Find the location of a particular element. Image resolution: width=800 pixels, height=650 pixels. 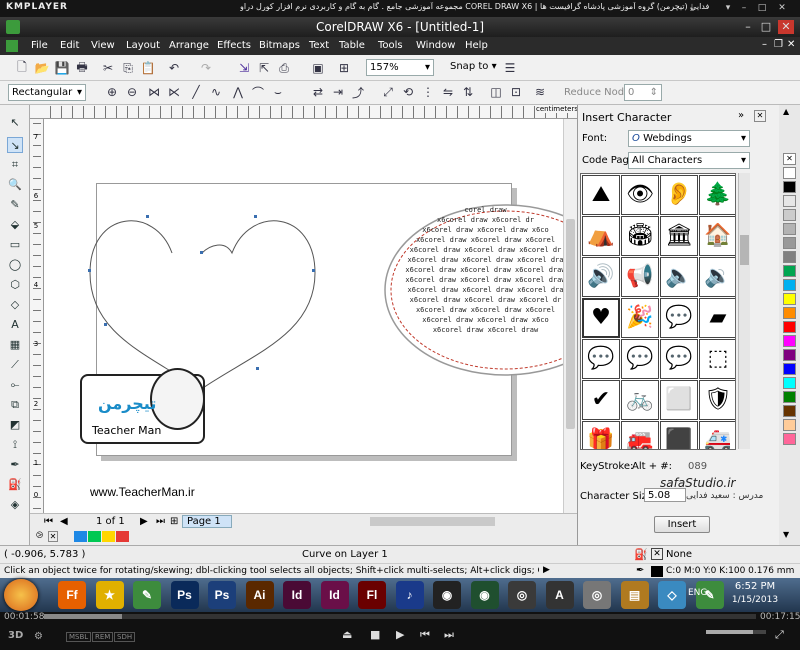

fullscreen-icon: ⤢ is located at coordinates (779, 635).